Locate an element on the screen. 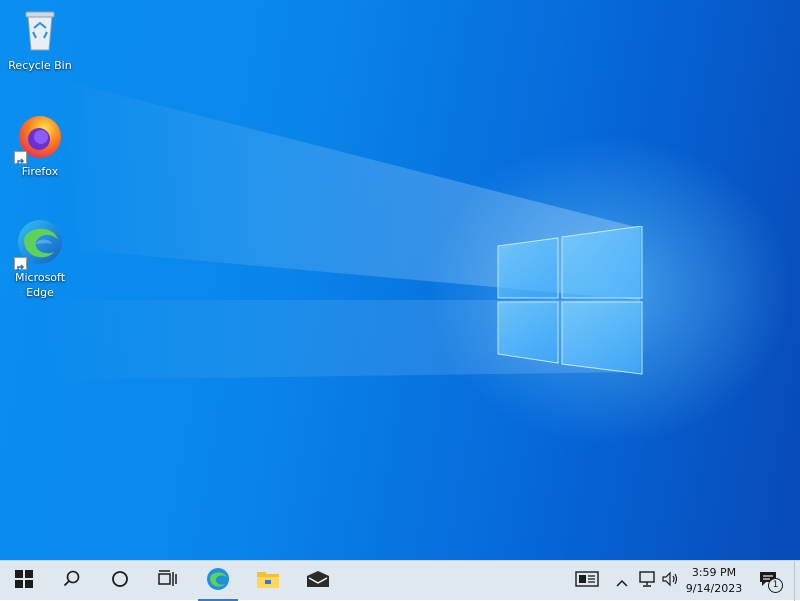  desktop-icon-firefox: Firefox is located at coordinates (40, 145).